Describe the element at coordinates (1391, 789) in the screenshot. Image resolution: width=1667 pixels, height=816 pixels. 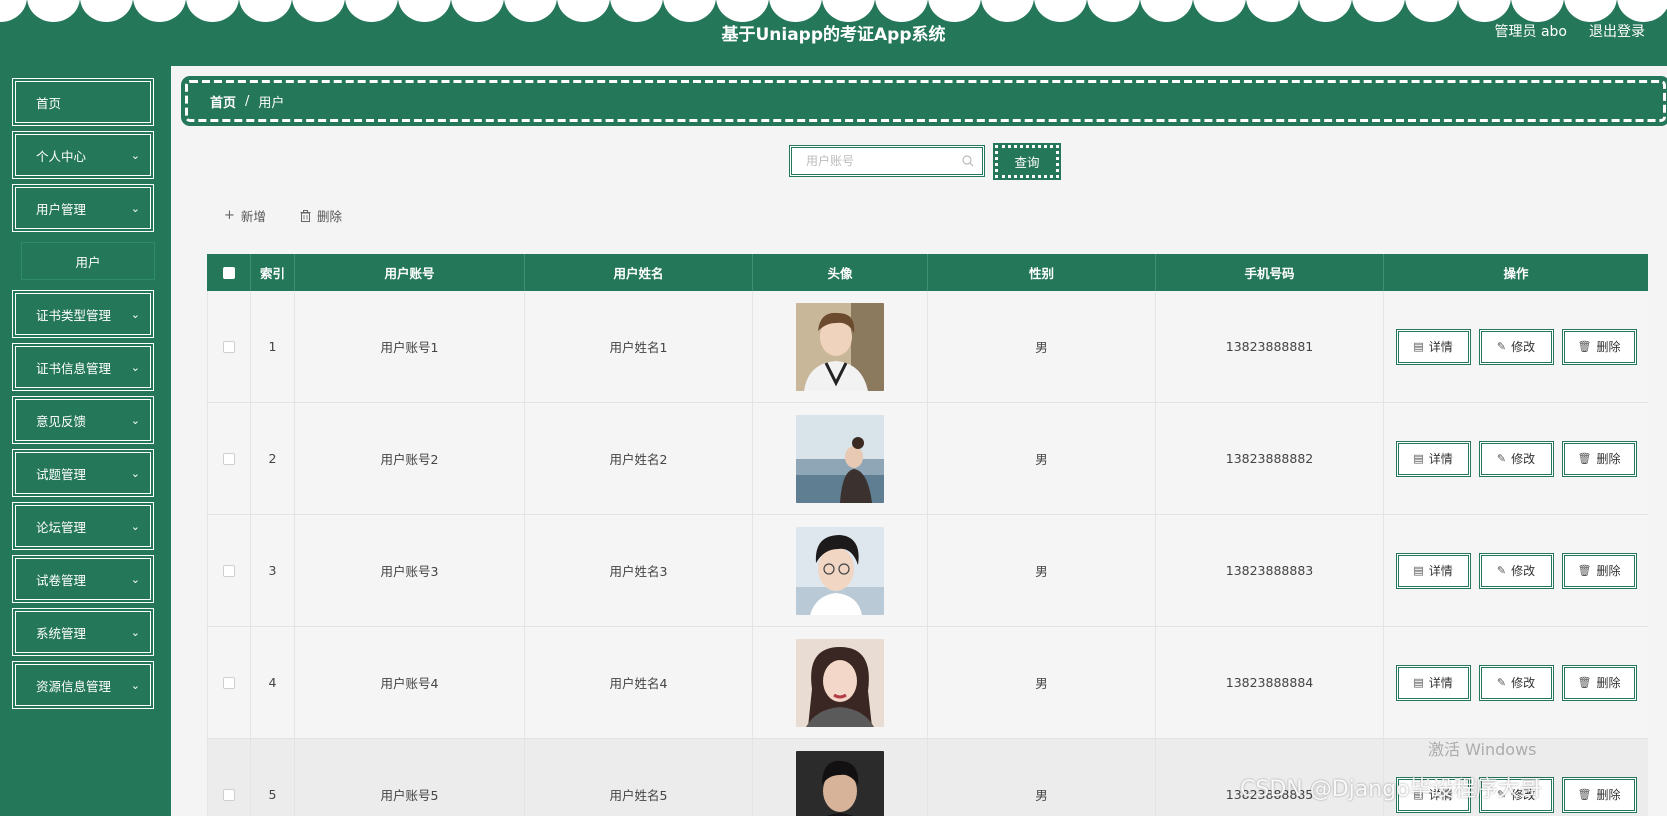
I see `csdn-watermark: CSDN @Django毕设程序大哥` at that location.